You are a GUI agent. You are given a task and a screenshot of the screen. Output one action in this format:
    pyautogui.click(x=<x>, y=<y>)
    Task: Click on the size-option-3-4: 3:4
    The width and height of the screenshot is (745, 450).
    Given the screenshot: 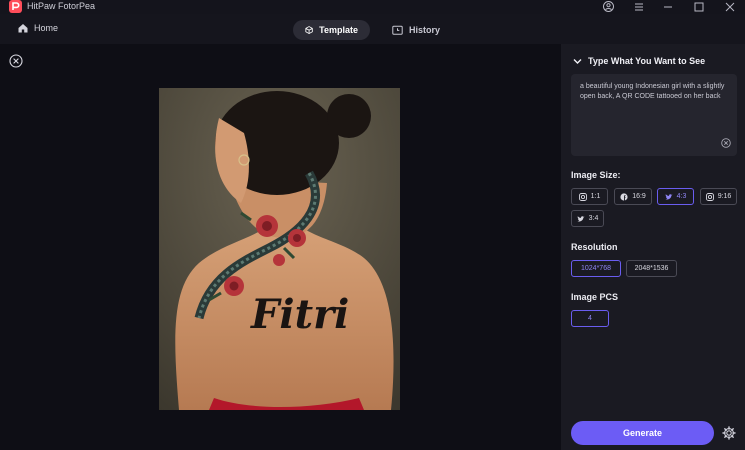 What is the action you would take?
    pyautogui.click(x=587, y=218)
    